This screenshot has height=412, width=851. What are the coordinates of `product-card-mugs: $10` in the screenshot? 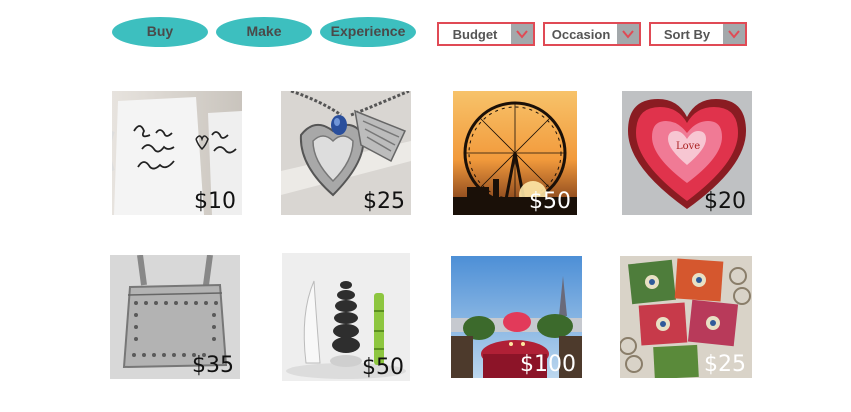 It's located at (177, 153).